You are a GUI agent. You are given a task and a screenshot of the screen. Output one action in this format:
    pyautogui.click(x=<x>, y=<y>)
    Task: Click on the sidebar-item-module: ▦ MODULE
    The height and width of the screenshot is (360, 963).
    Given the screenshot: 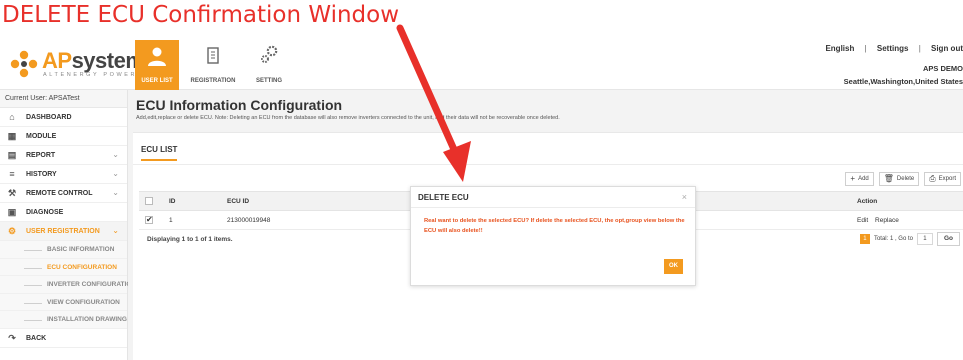 What is the action you would take?
    pyautogui.click(x=63, y=136)
    